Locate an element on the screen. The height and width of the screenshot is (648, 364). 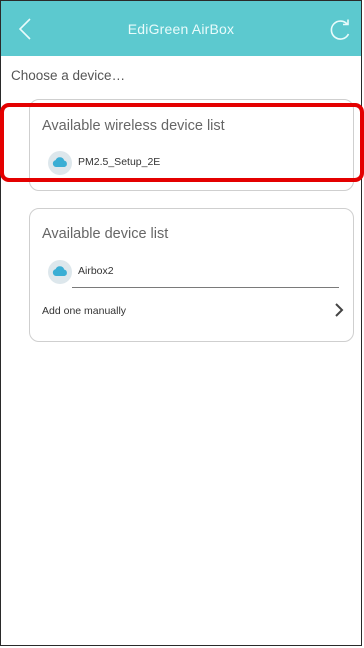
app-title: EdiGreen AirBox is located at coordinates (181, 29).